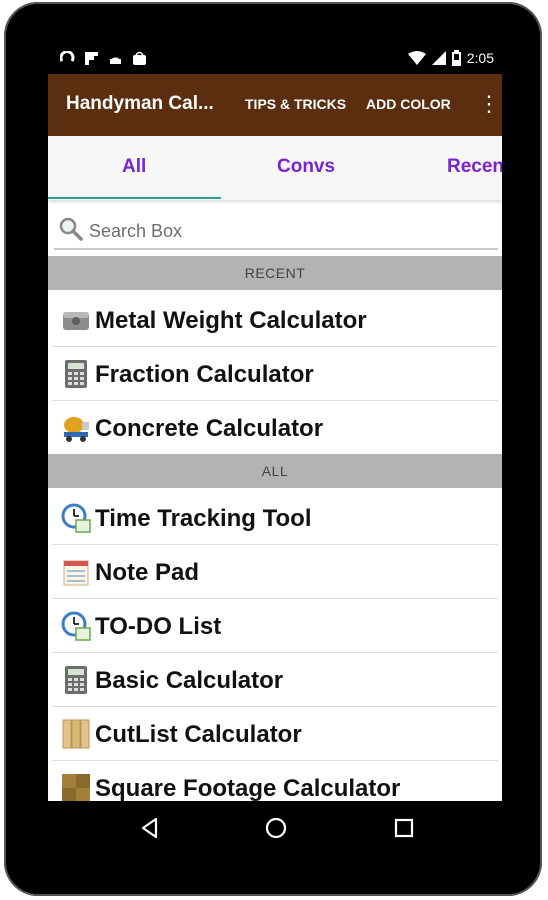 This screenshot has height=900, width=548. I want to click on android-notification-icon, so click(115, 58).